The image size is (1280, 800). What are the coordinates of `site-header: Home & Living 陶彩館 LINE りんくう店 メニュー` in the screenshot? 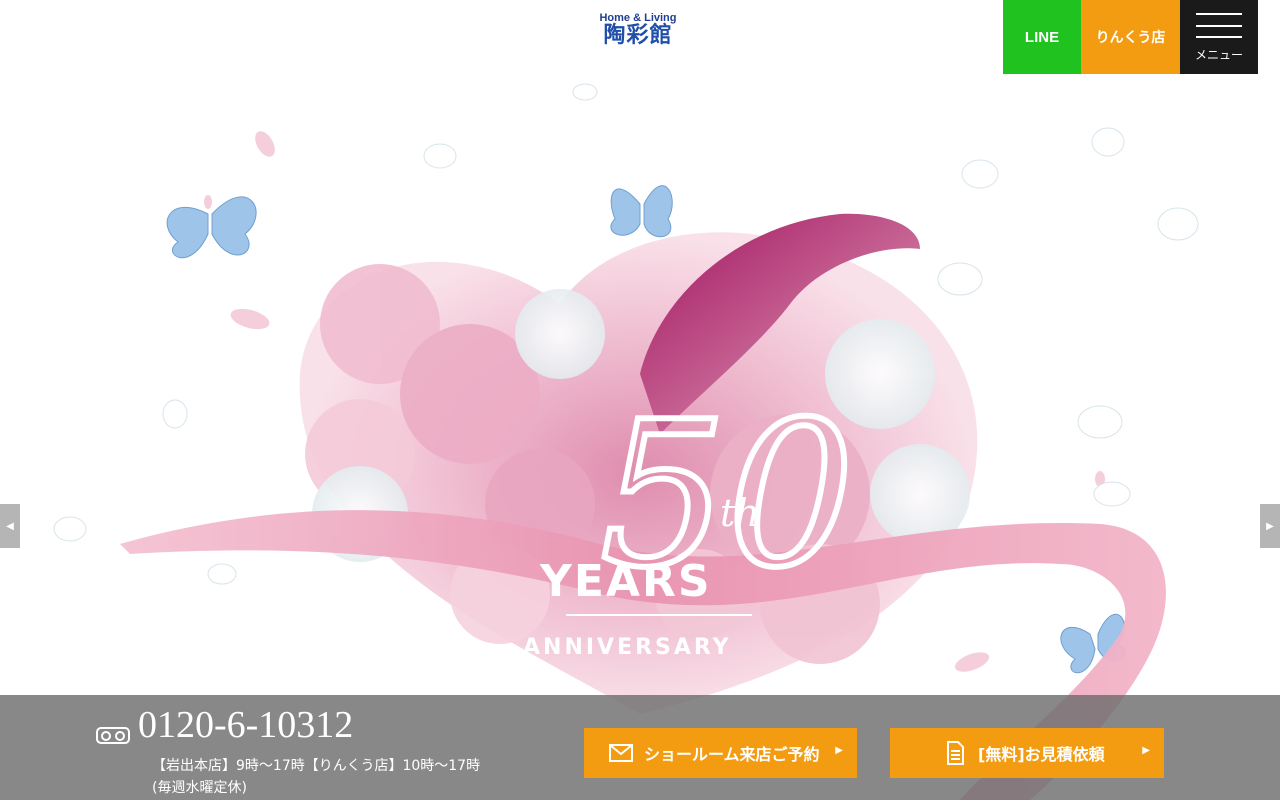 It's located at (640, 37).